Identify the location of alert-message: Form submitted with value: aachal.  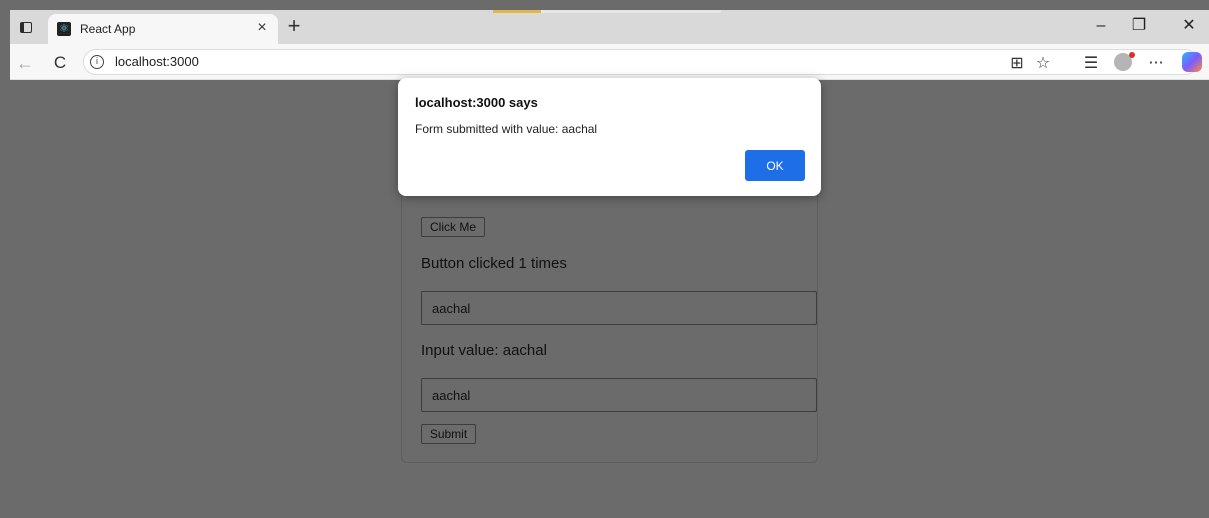
(506, 129).